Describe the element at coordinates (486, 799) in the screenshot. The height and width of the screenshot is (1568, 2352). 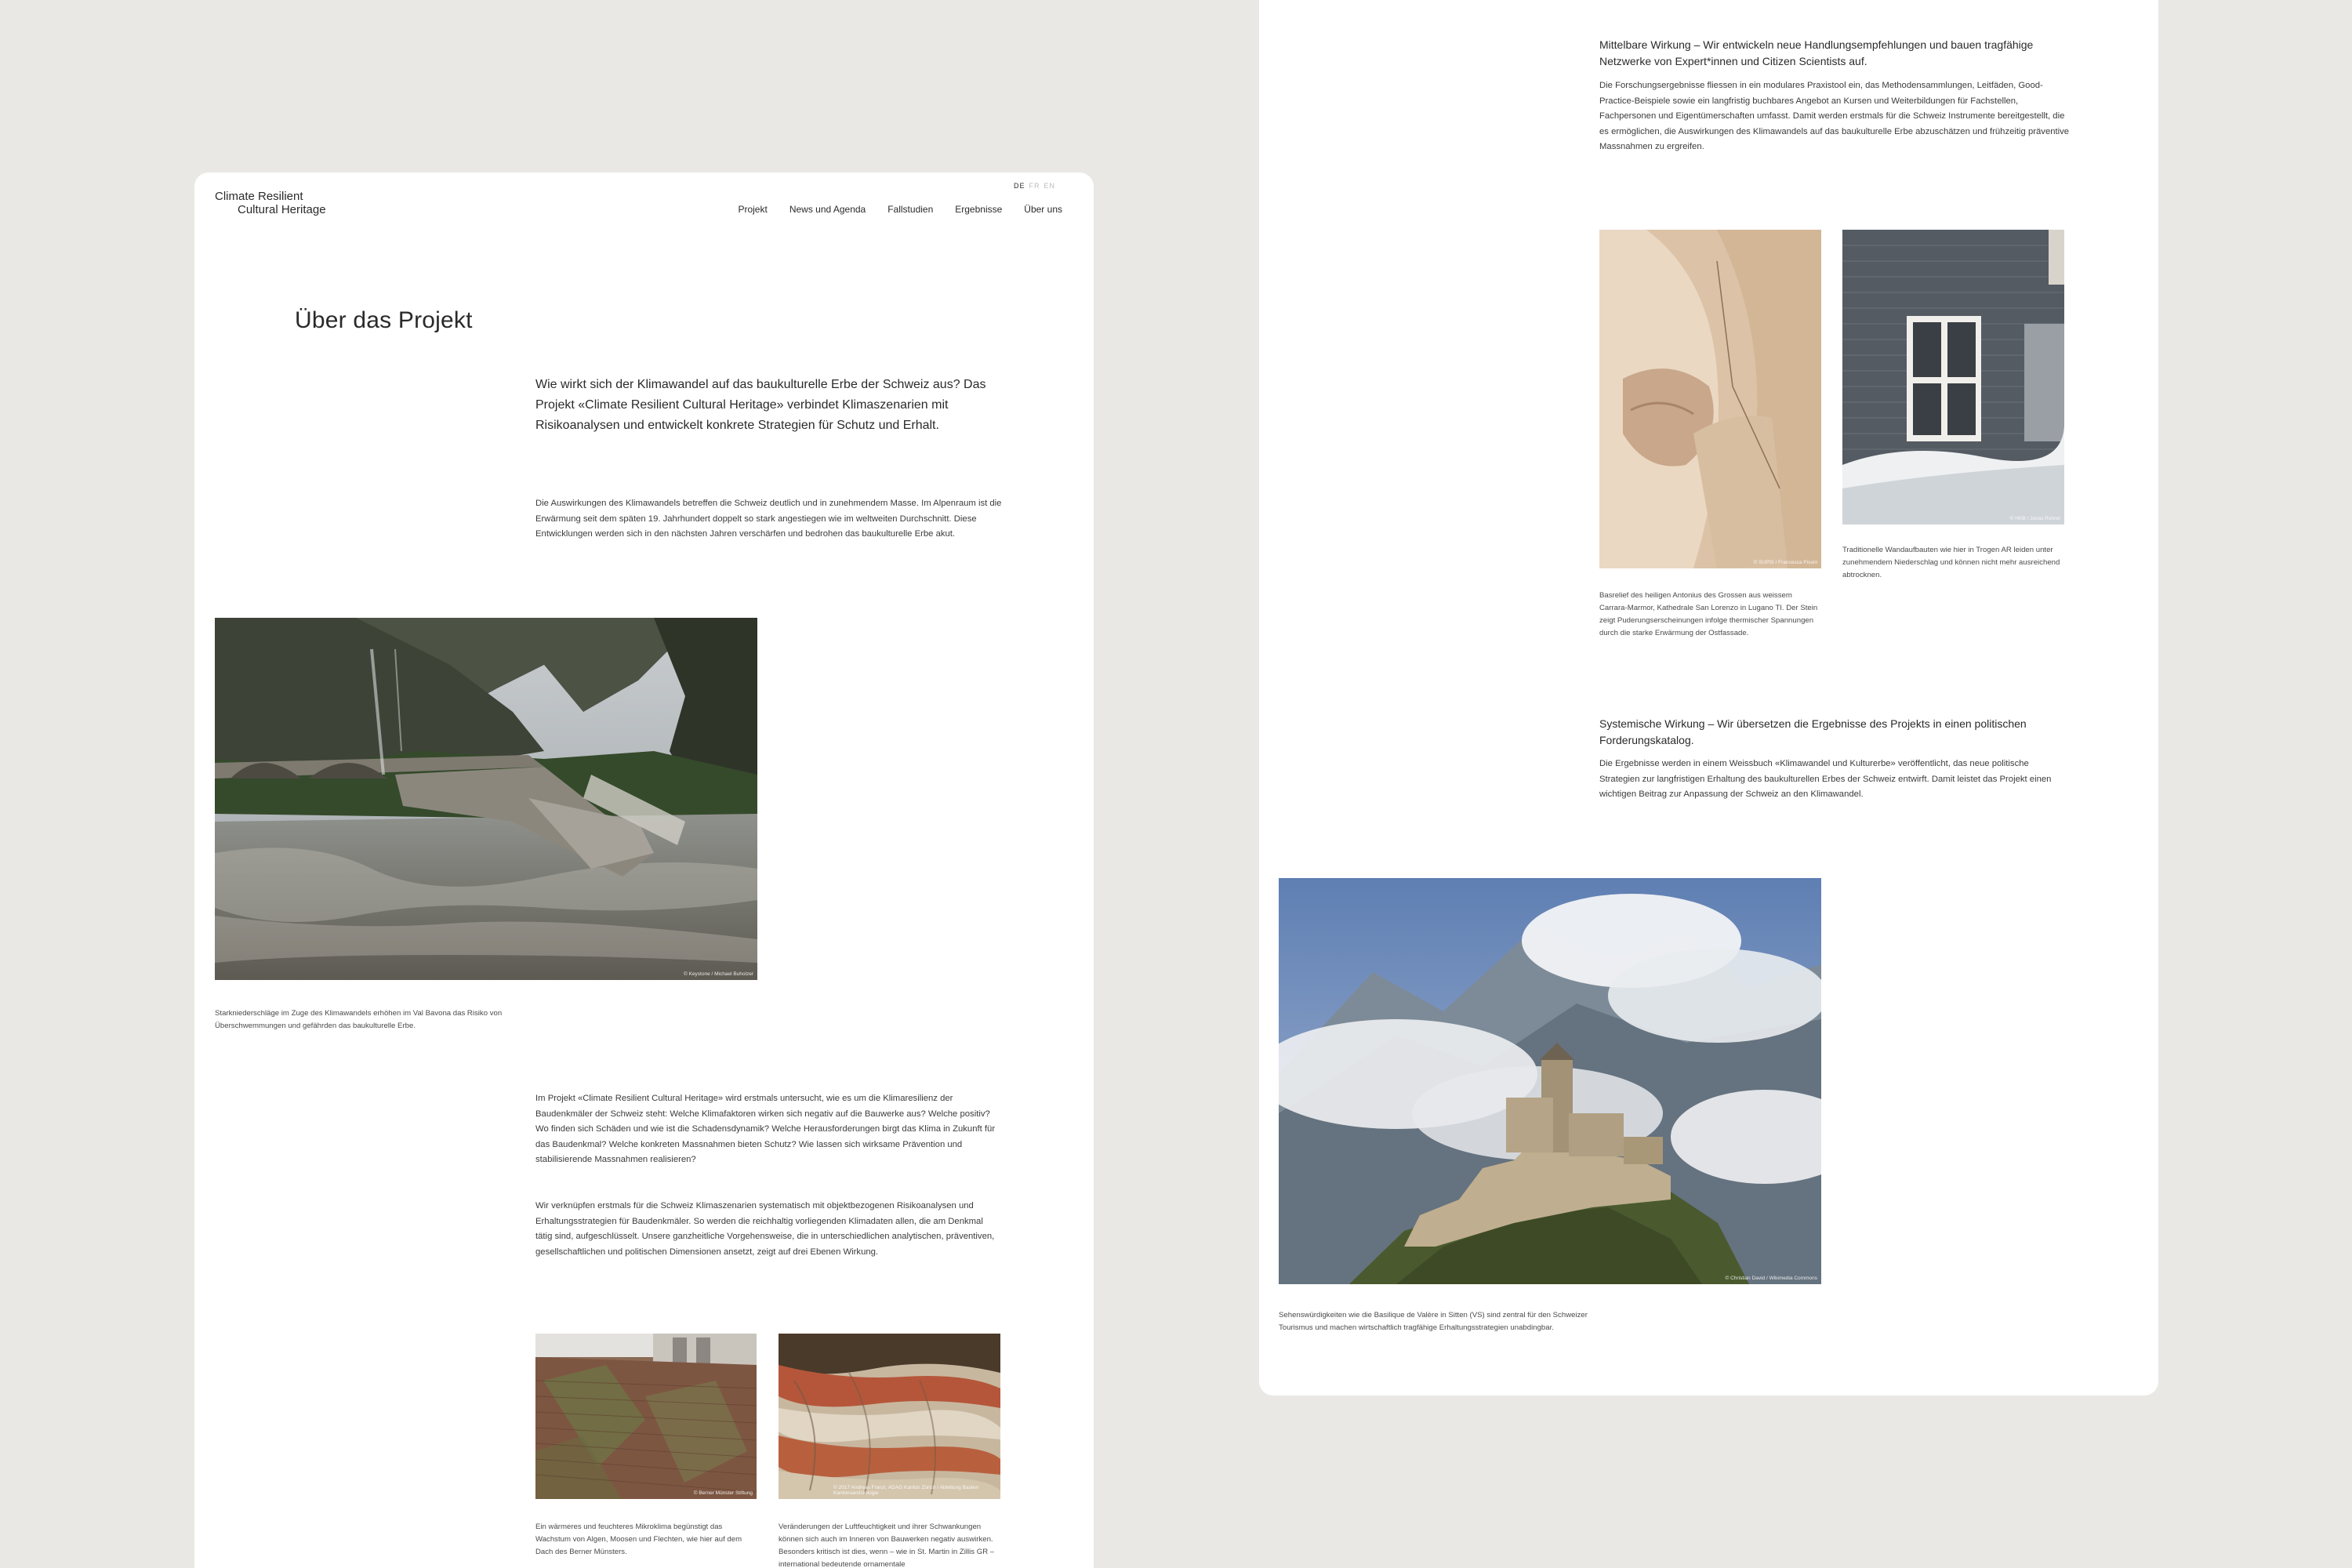
I see `bridge-flood-image: © Keystone / Michael Buholzer` at that location.